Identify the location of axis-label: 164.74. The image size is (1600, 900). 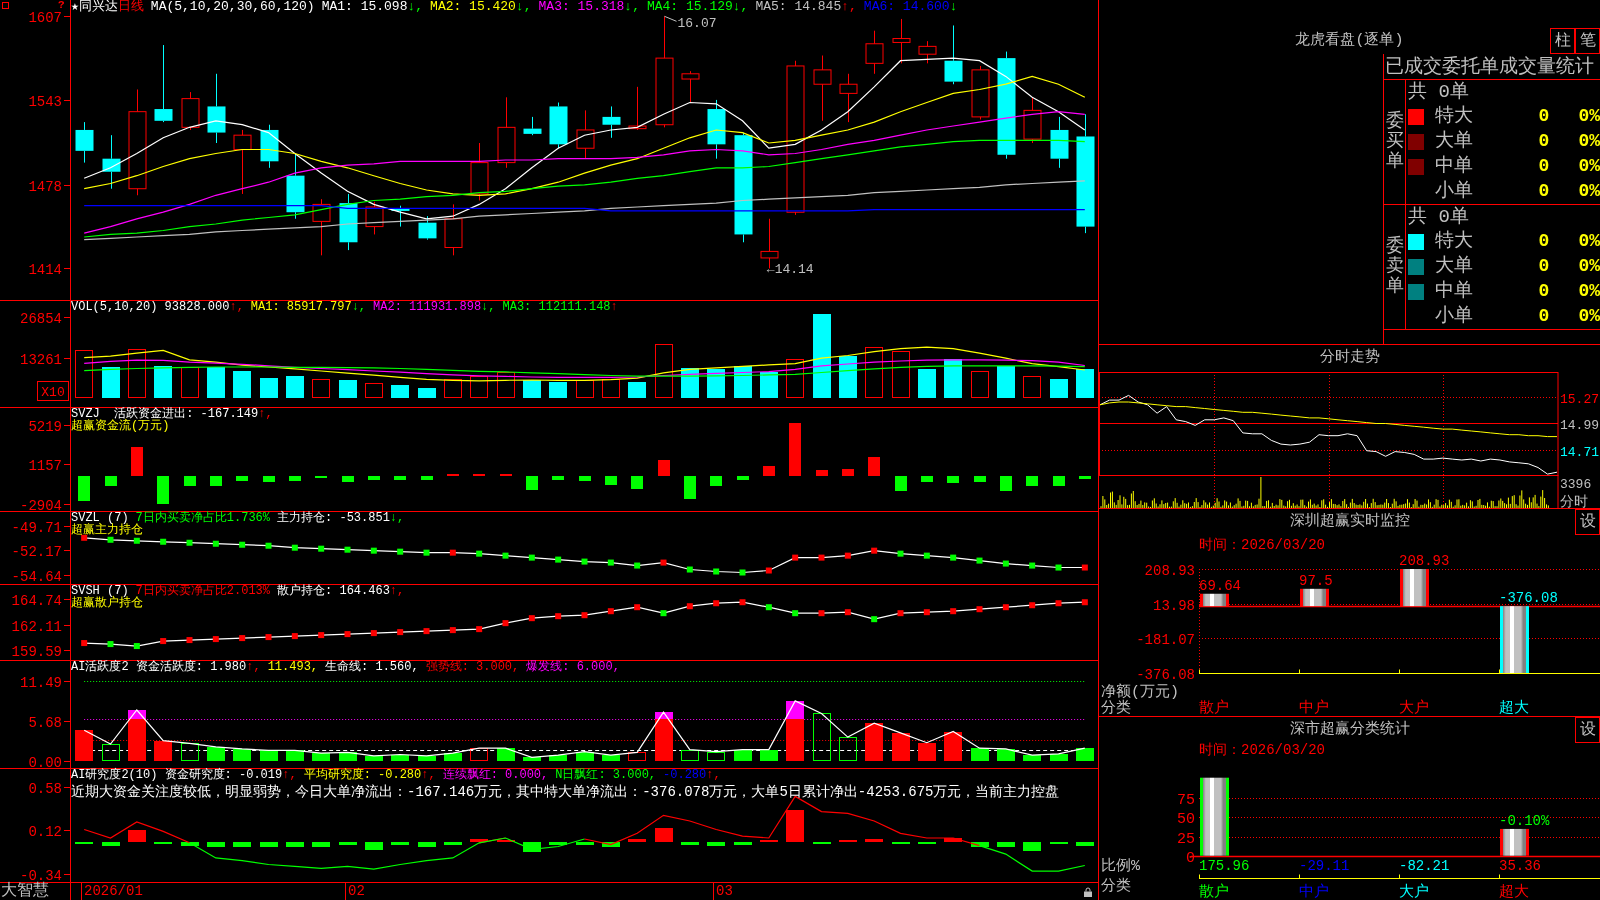
(36, 600).